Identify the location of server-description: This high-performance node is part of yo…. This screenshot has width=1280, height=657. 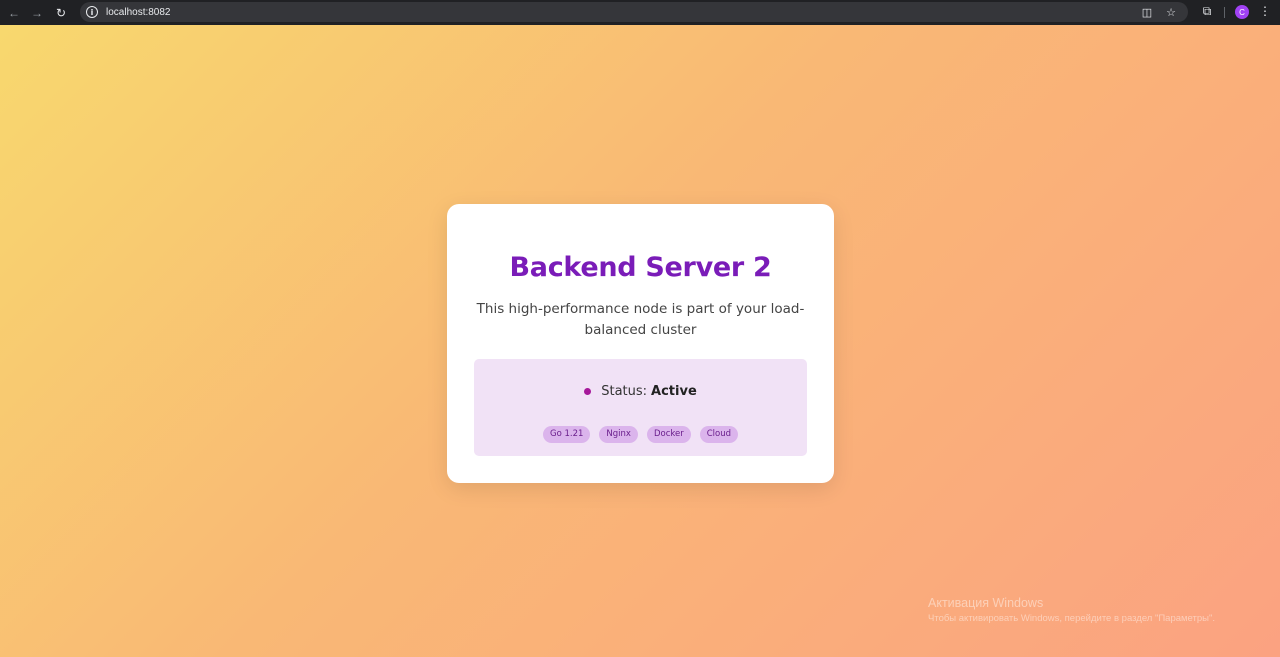
(640, 319).